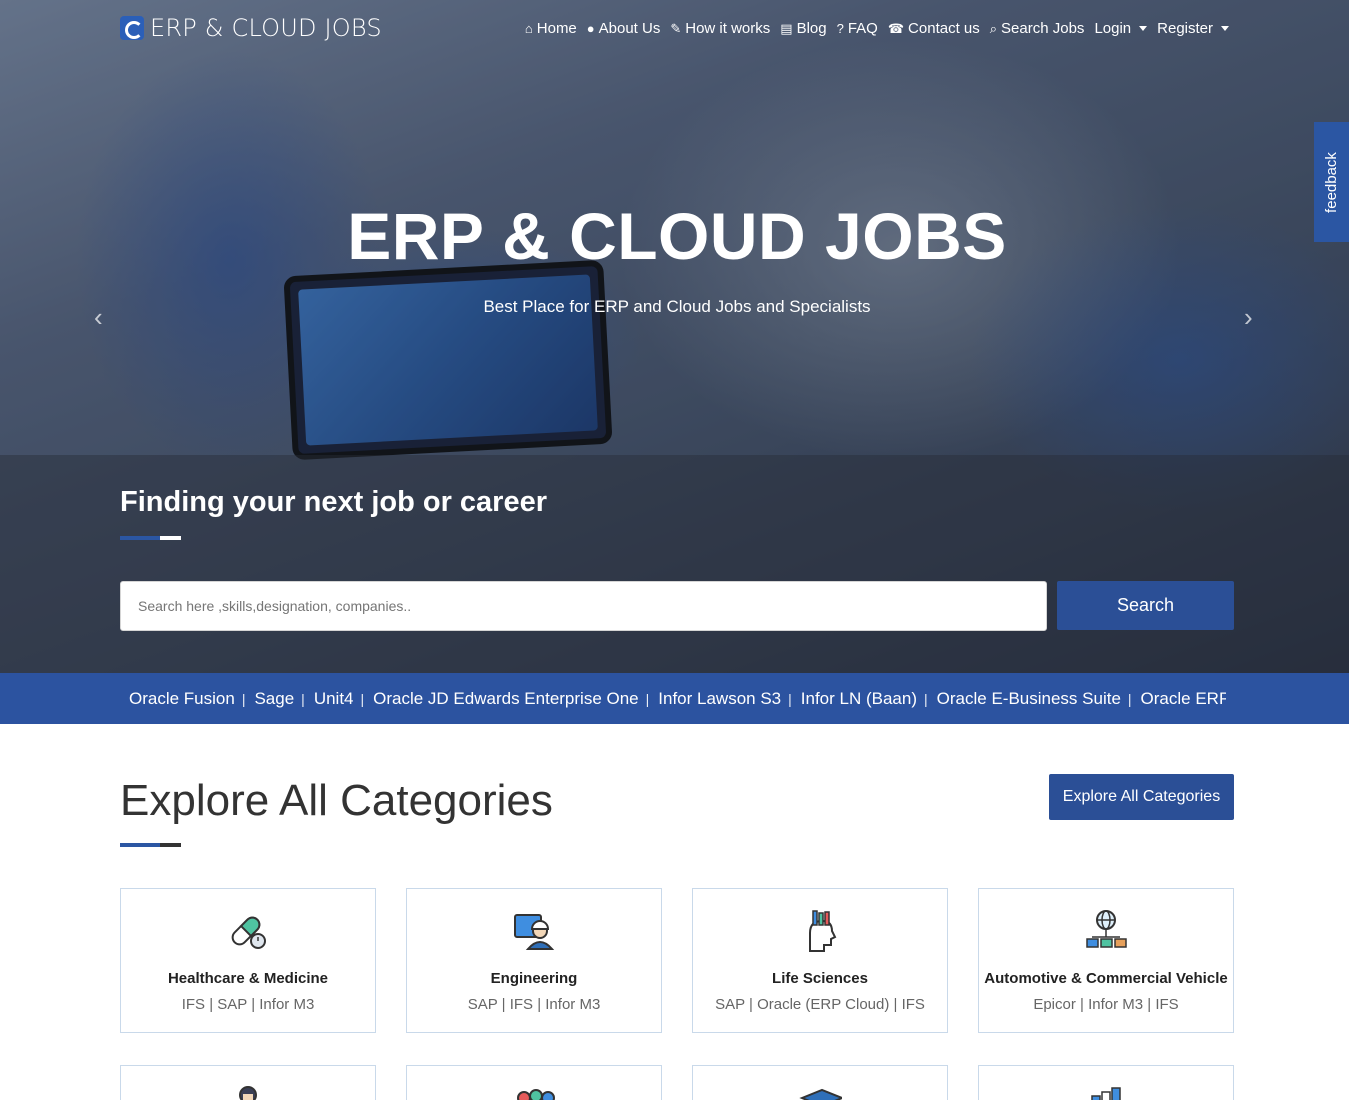  Describe the element at coordinates (283, 699) in the screenshot. I see `ticker-item: Sage |` at that location.